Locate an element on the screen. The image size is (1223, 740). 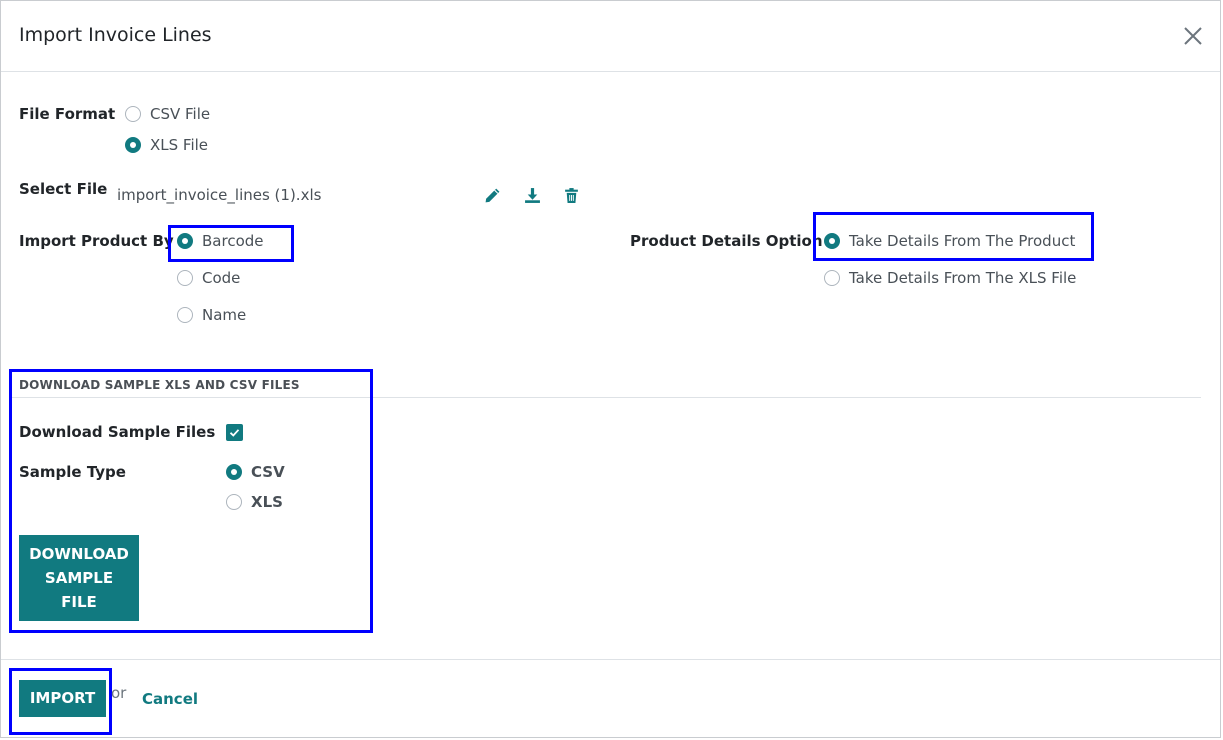
cancel-link: Cancel is located at coordinates (170, 699).